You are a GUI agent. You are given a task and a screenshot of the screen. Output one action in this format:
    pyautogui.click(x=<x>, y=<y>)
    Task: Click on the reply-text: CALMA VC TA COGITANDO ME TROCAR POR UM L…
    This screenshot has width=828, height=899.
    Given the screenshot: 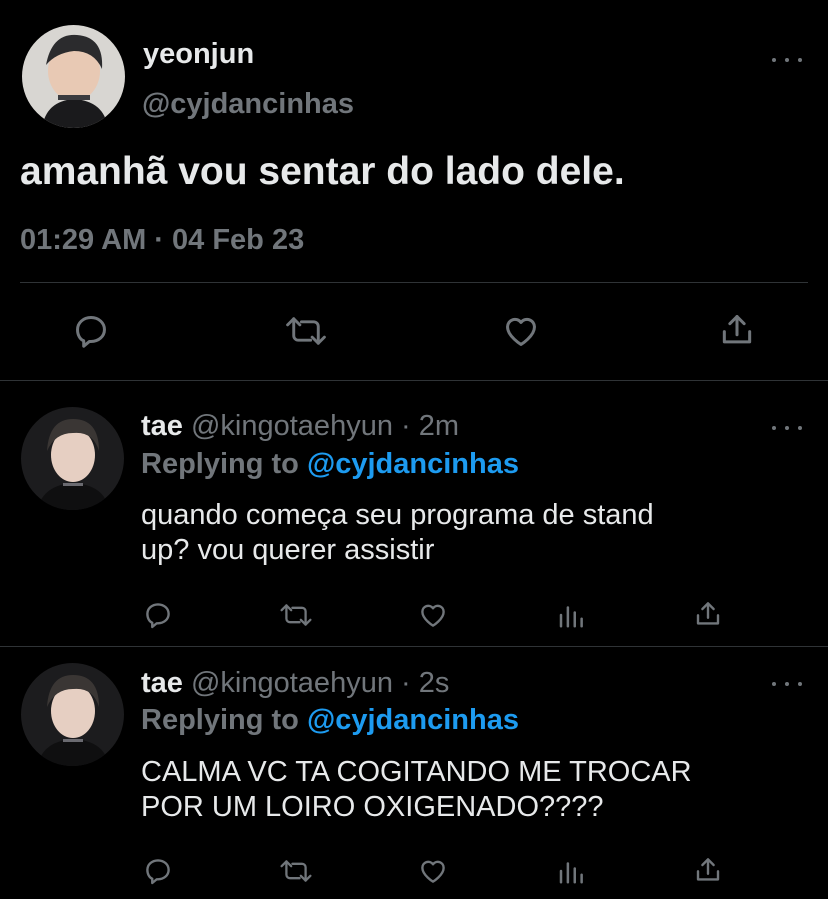 What is the action you would take?
    pyautogui.click(x=416, y=790)
    